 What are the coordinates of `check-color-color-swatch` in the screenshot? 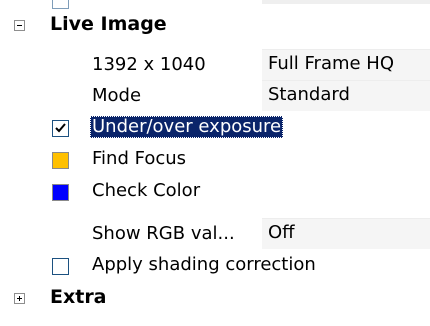 It's located at (60, 192).